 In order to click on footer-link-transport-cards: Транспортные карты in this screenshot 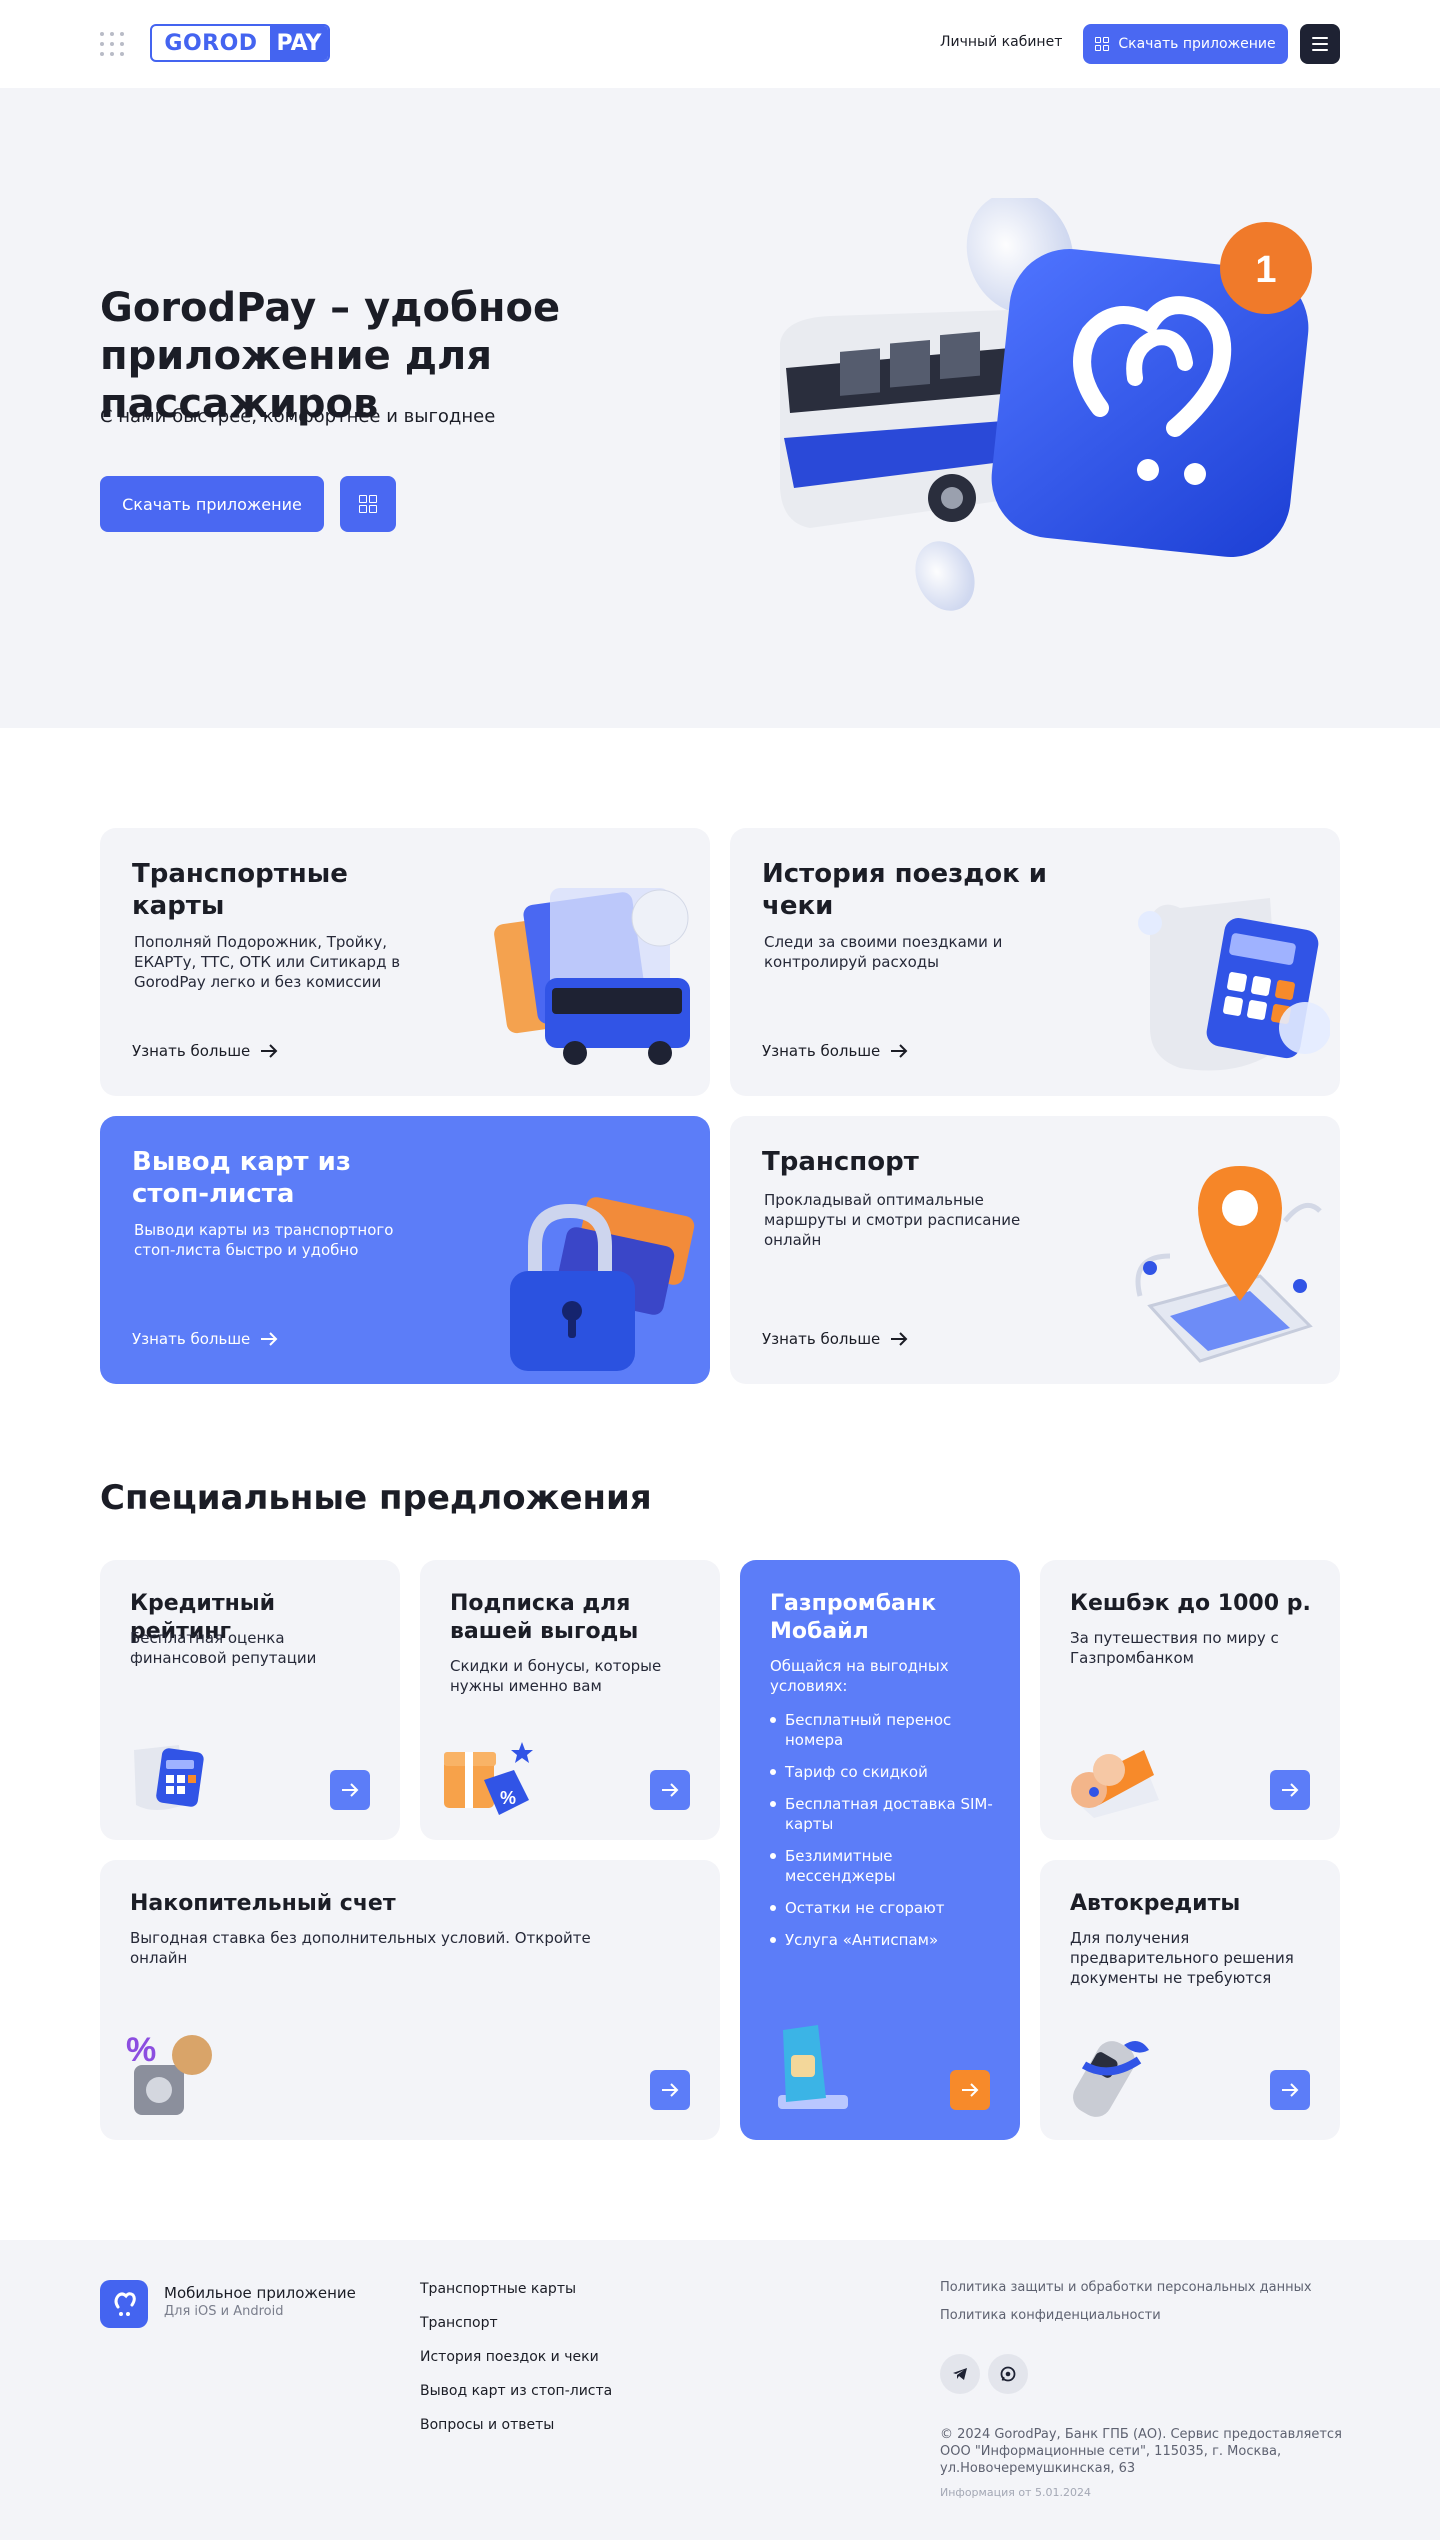, I will do `click(516, 2297)`.